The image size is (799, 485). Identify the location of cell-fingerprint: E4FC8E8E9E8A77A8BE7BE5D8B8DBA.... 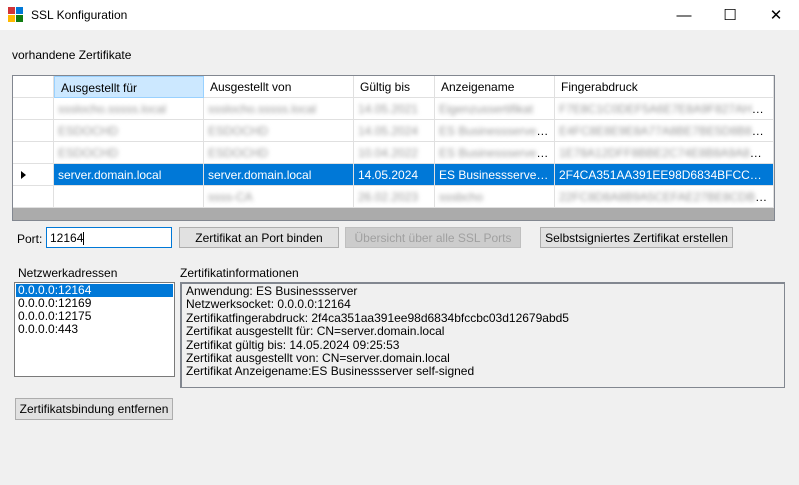
(664, 131).